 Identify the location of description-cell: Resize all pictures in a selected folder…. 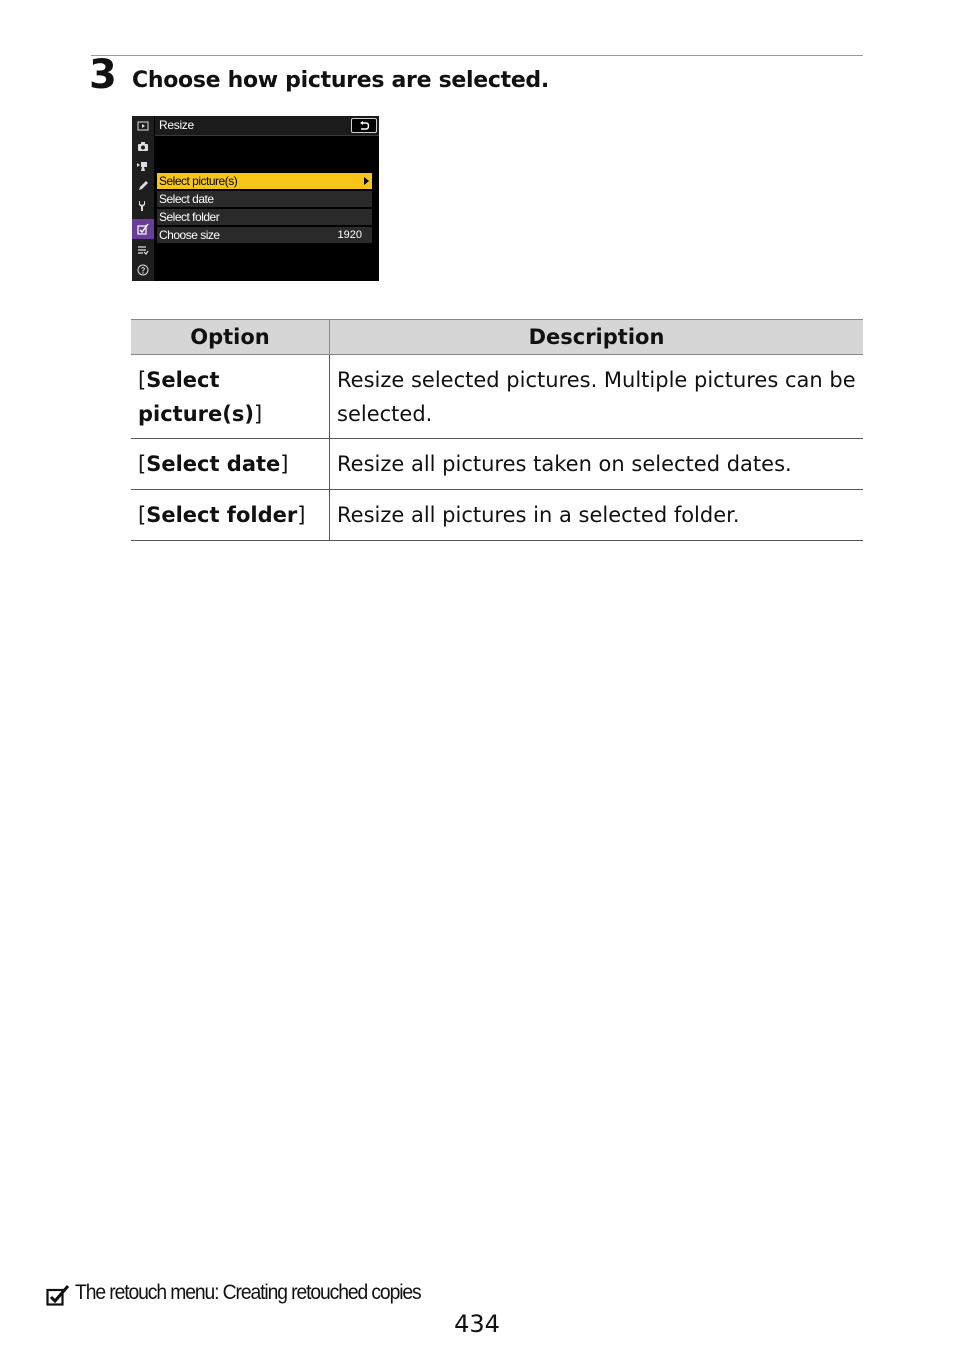
(596, 515).